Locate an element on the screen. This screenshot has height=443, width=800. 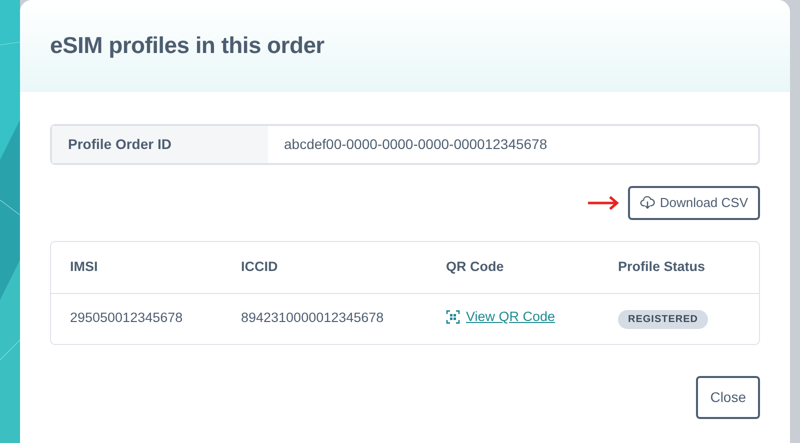
column-header: QR Code is located at coordinates (475, 267).